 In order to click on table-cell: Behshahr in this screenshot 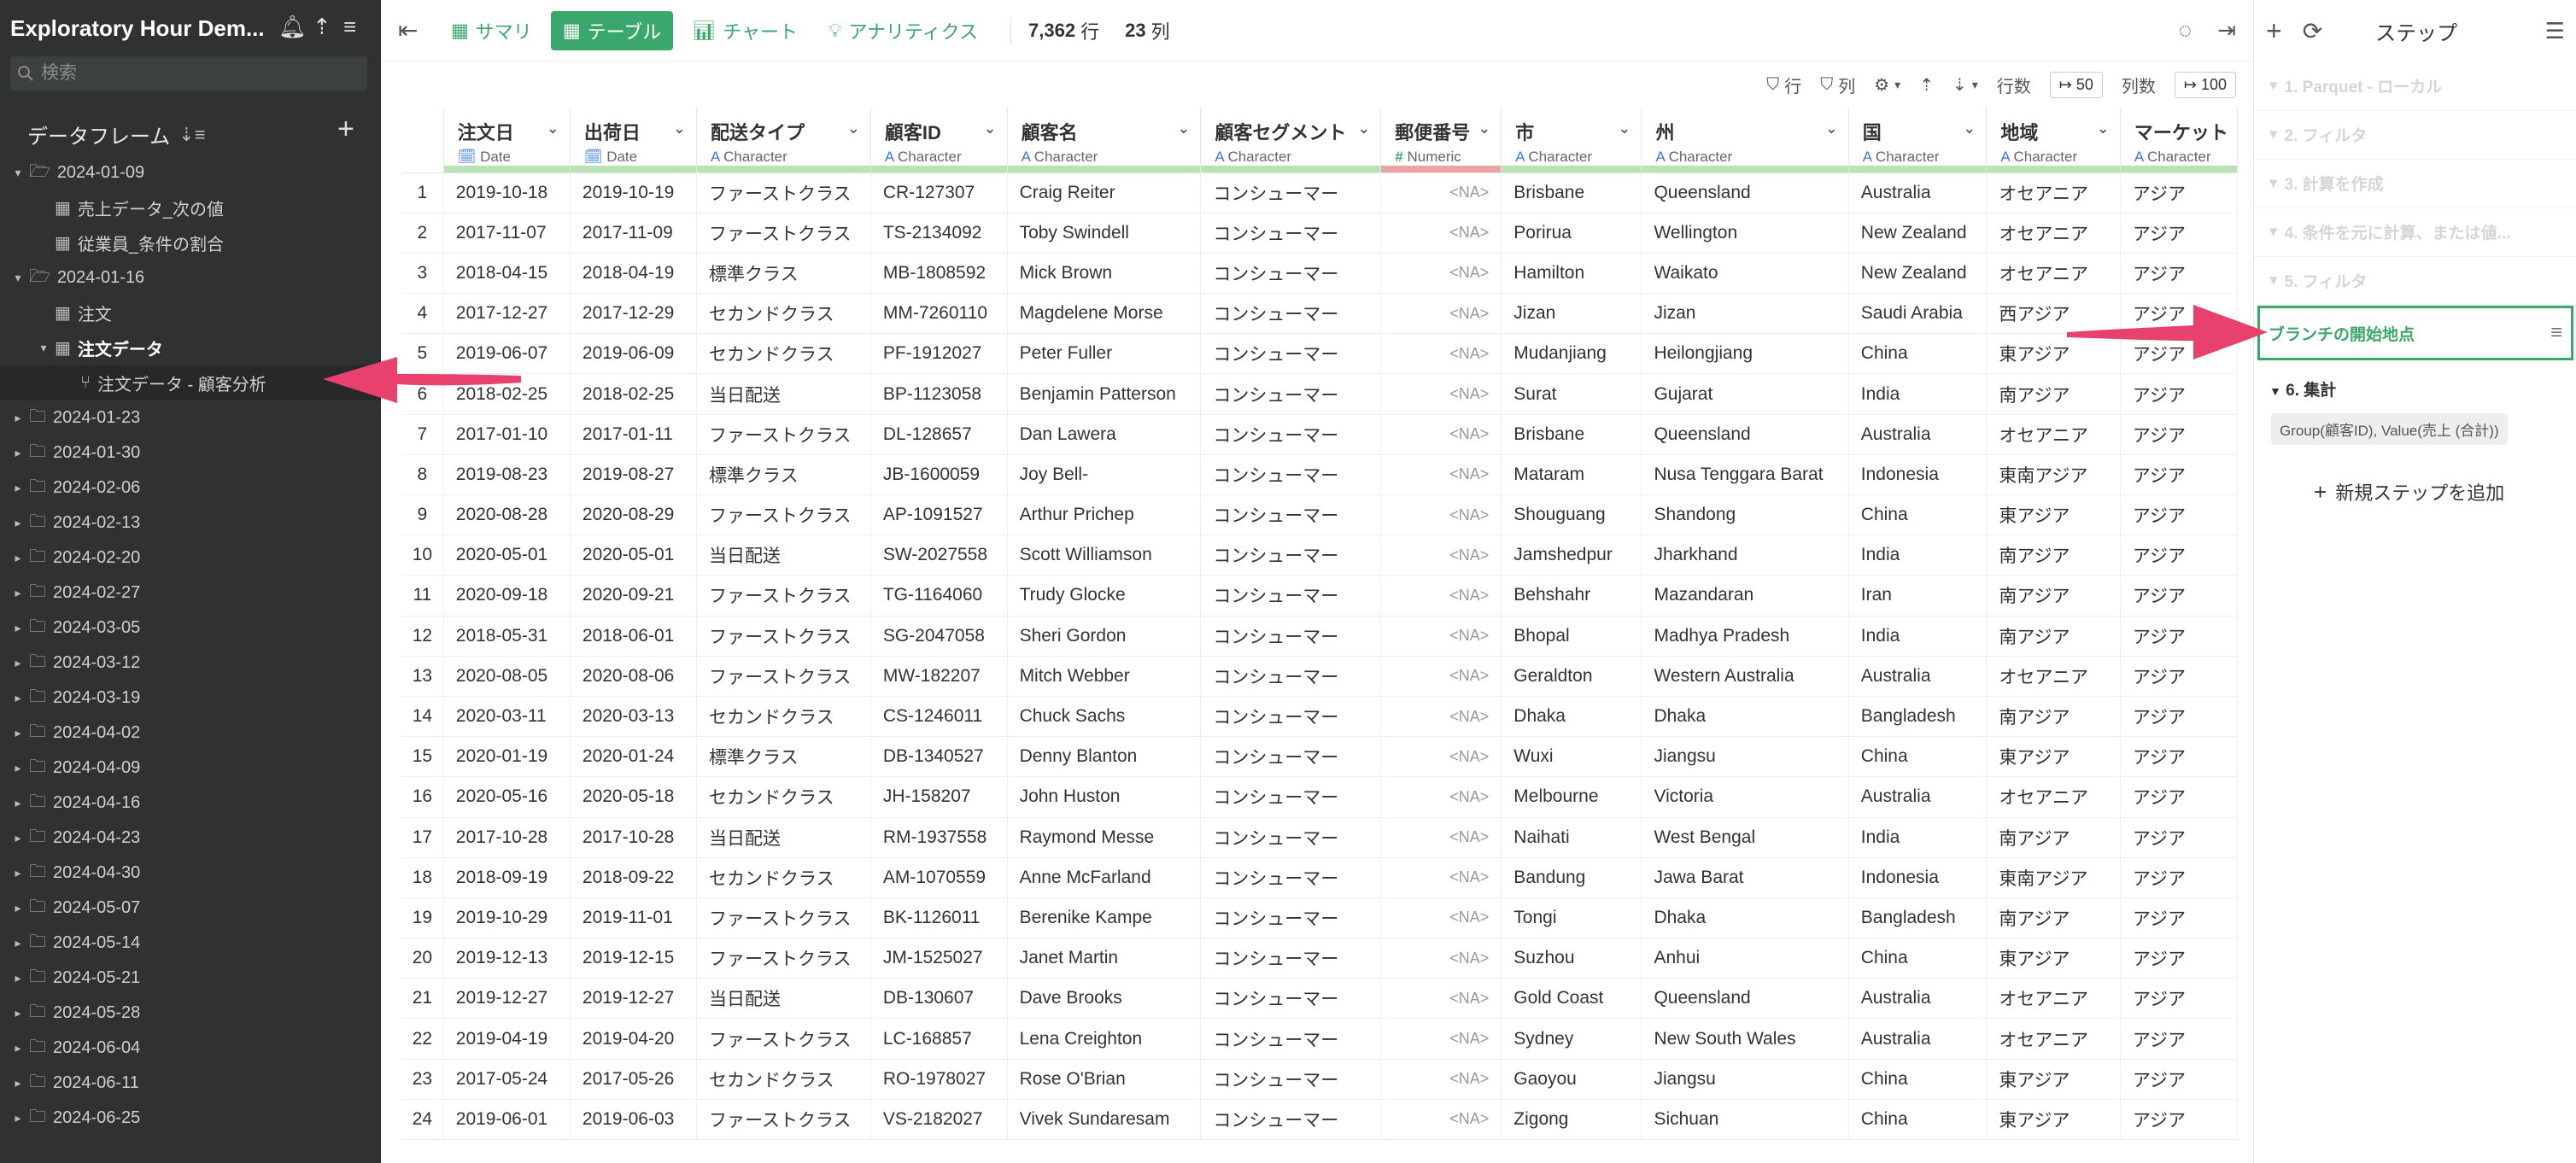, I will do `click(1571, 596)`.